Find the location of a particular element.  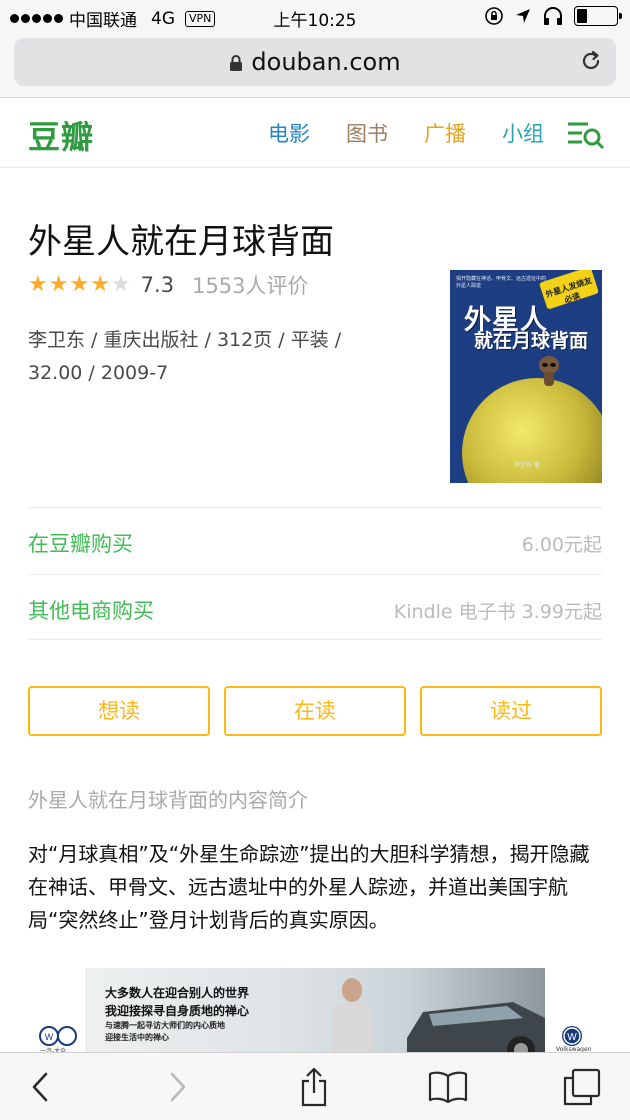

battery-icon is located at coordinates (598, 16).